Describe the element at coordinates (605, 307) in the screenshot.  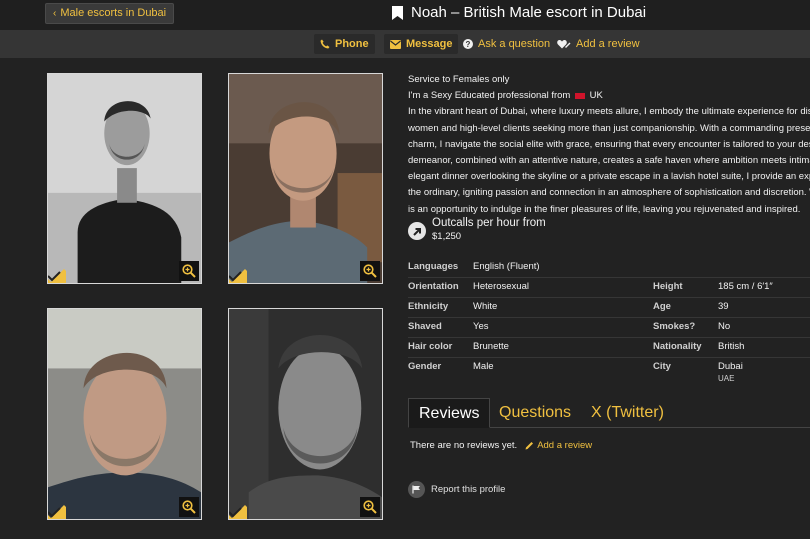
I see `attr-row-ethnicity: Ethnicity White Age 39` at that location.